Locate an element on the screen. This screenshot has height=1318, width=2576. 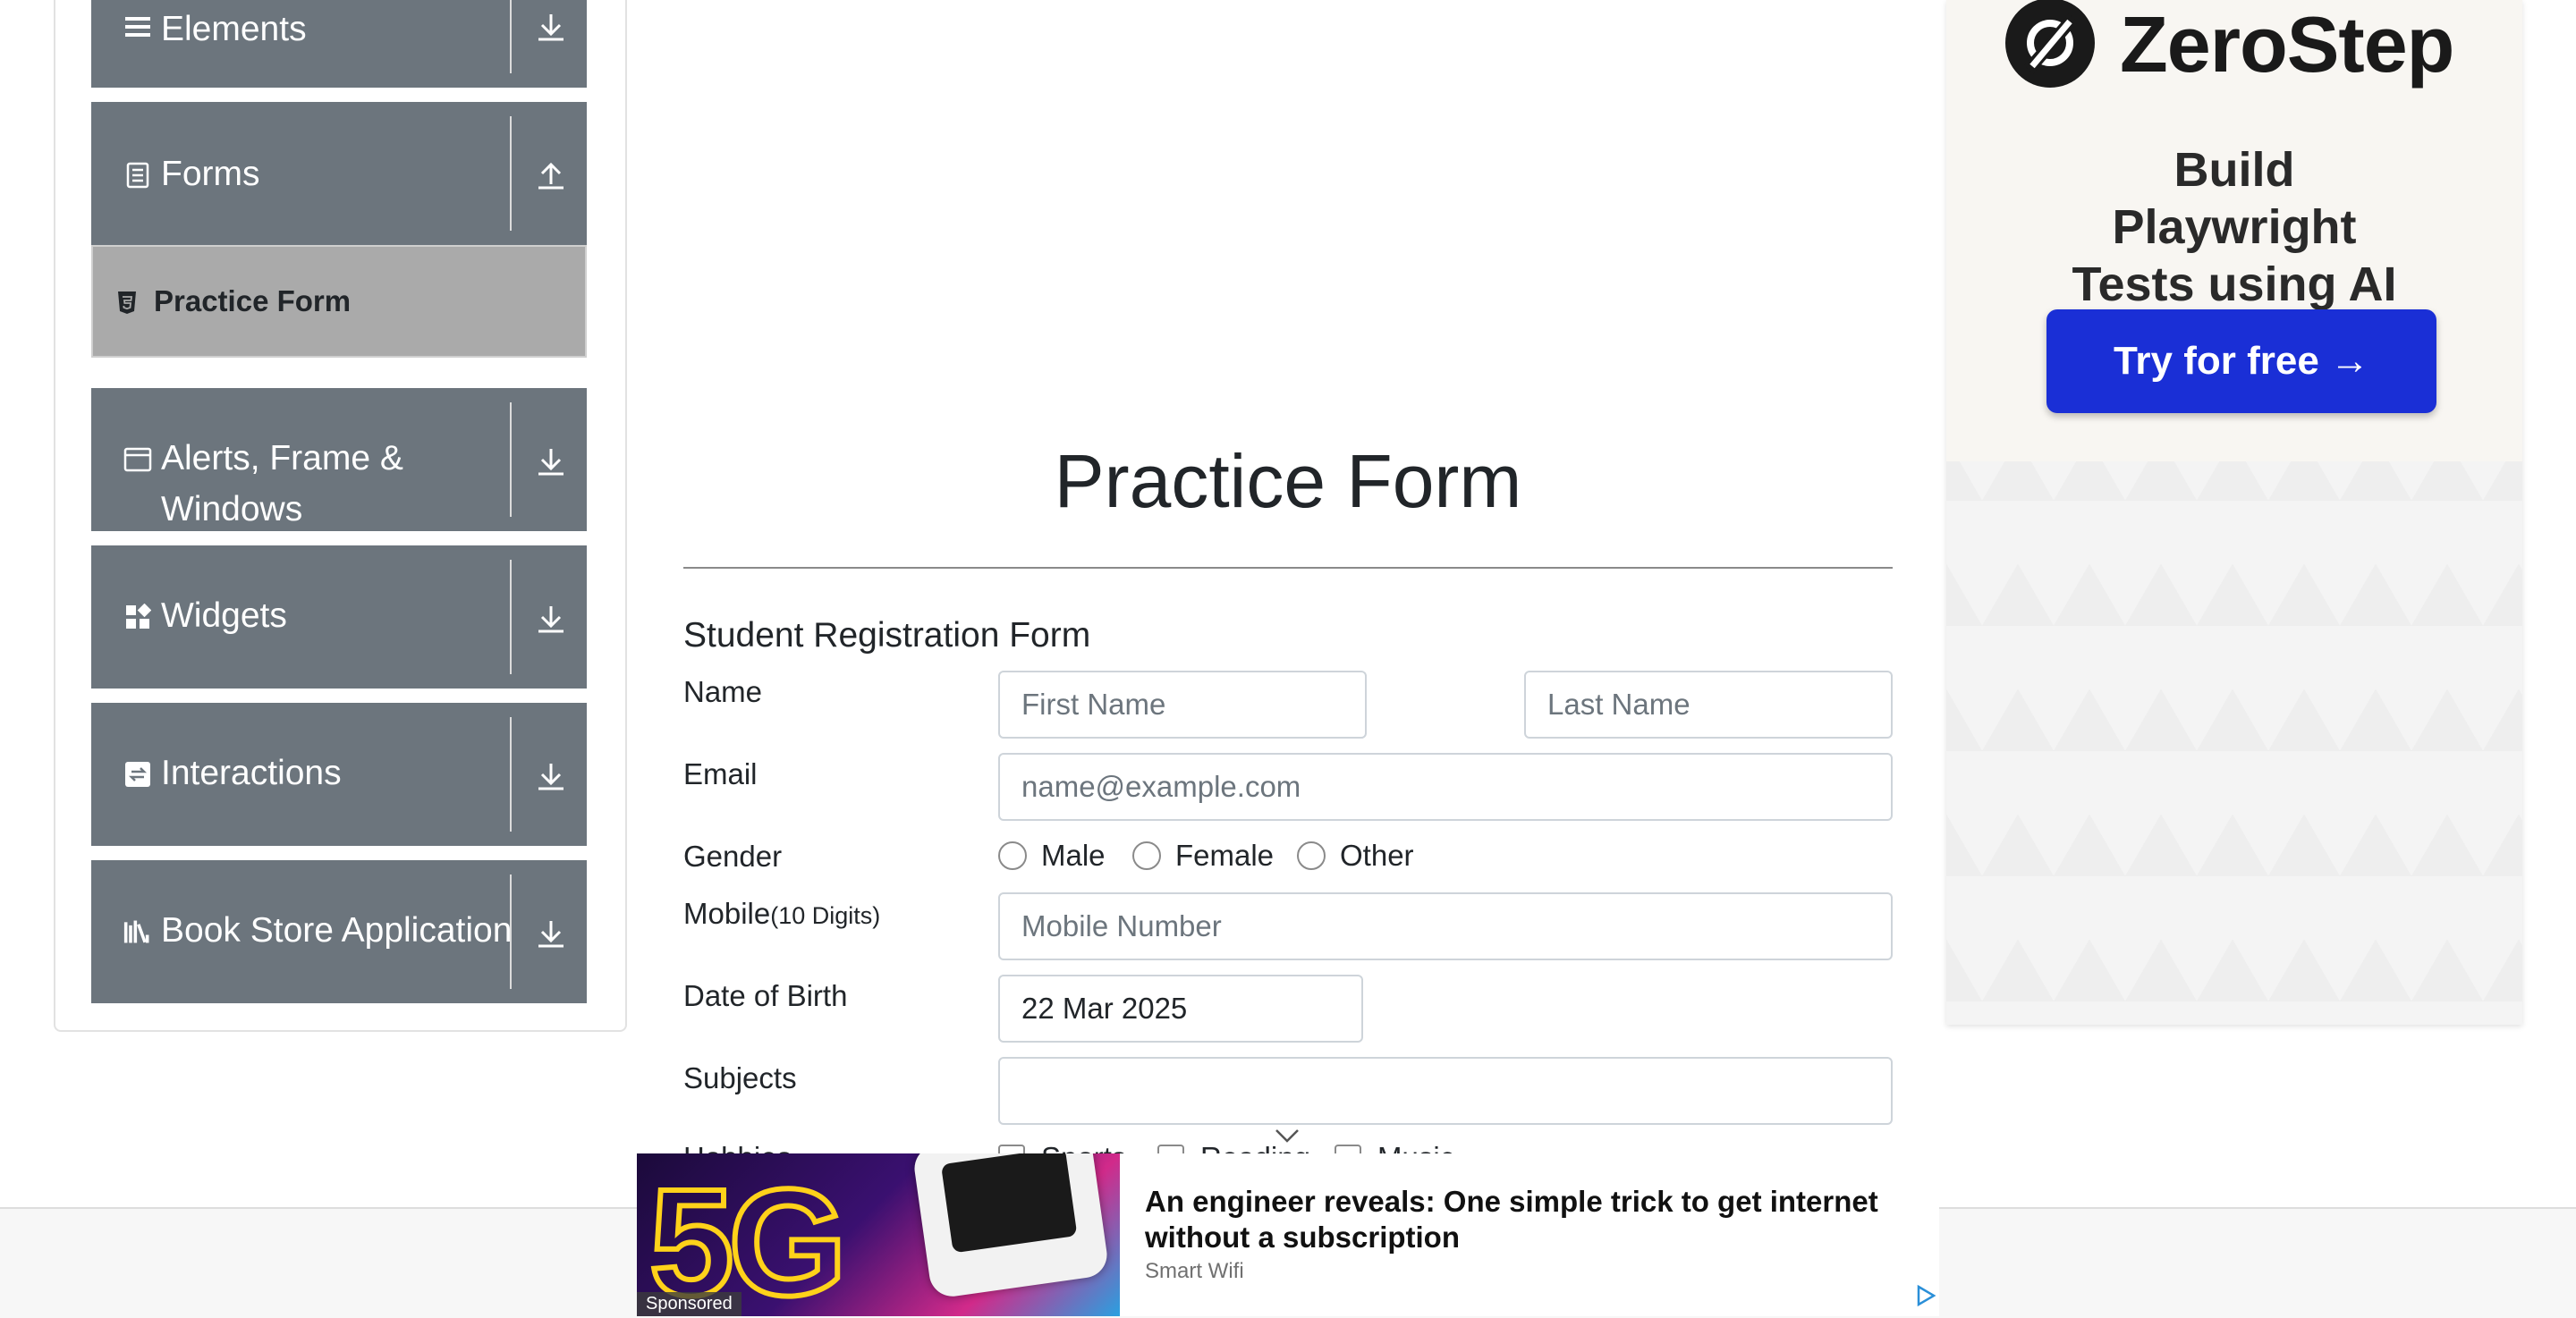
gender-option-other: Other is located at coordinates (1355, 856).